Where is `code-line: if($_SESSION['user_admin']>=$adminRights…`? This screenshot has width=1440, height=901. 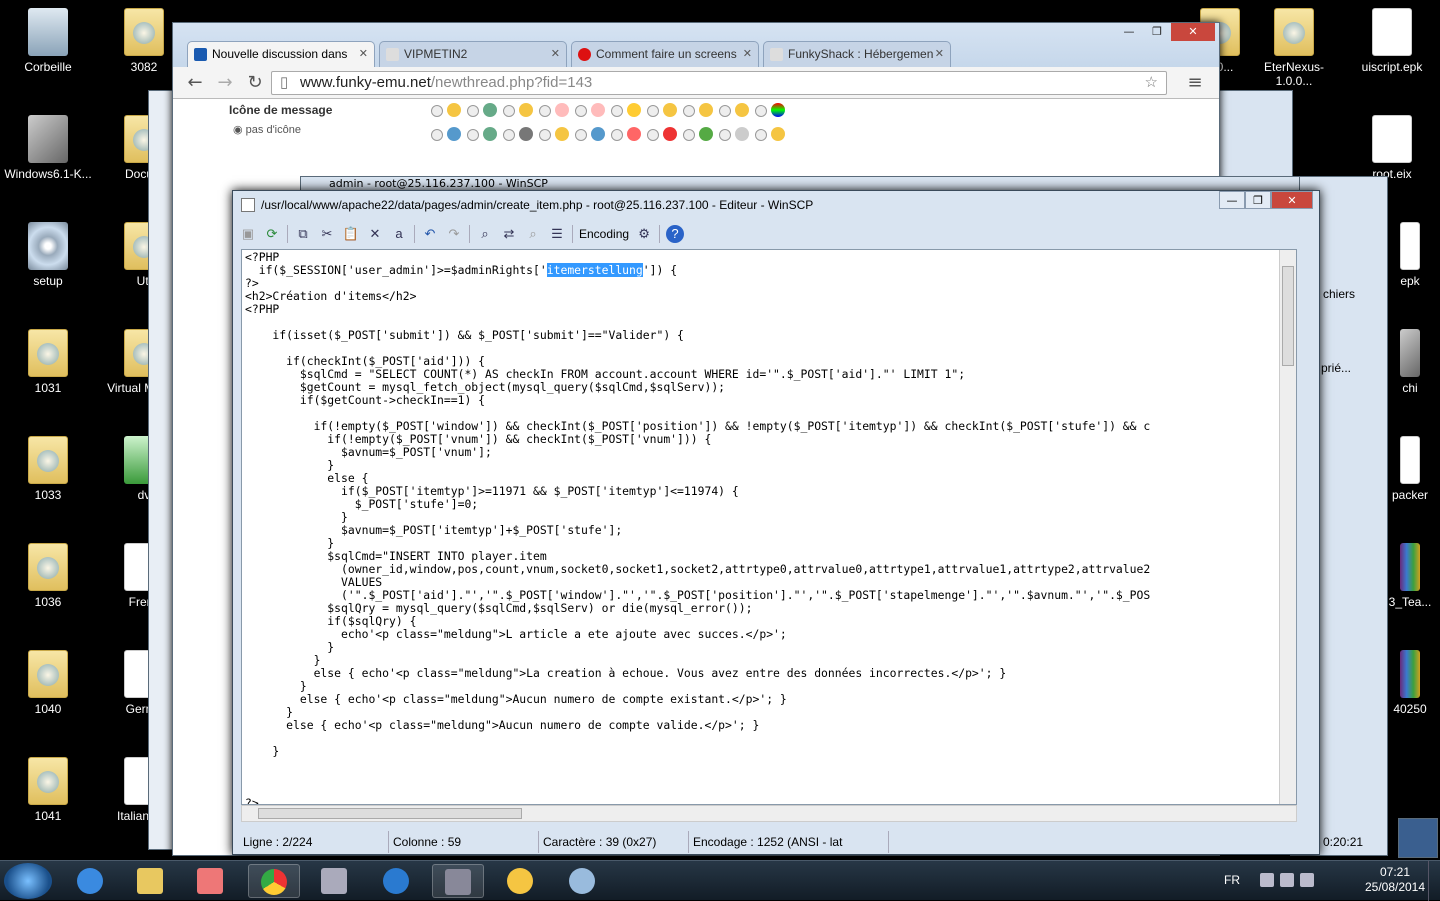
code-line: if($_SESSION['user_admin']>=$adminRights… is located at coordinates (769, 270).